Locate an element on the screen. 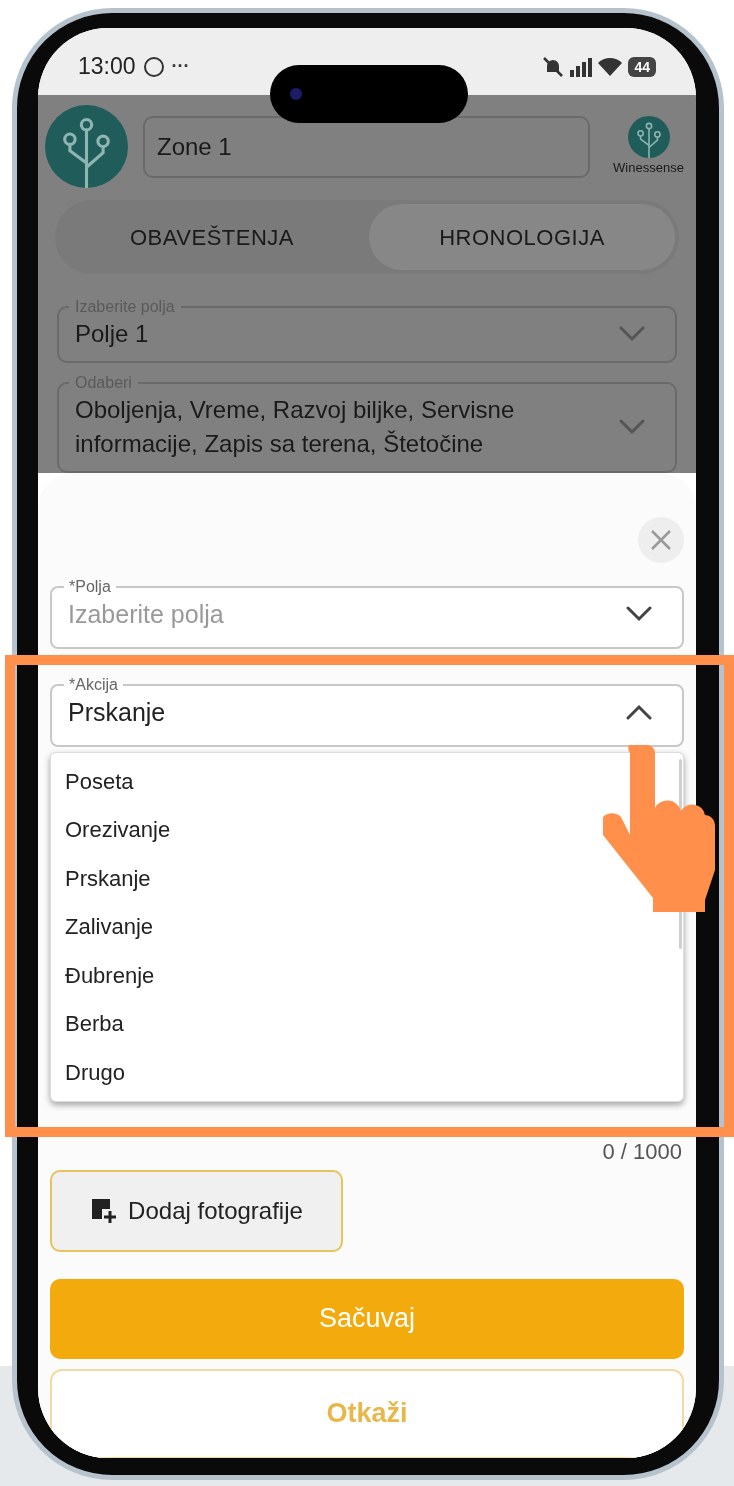 Image resolution: width=734 pixels, height=1486 pixels. close-button is located at coordinates (661, 540).